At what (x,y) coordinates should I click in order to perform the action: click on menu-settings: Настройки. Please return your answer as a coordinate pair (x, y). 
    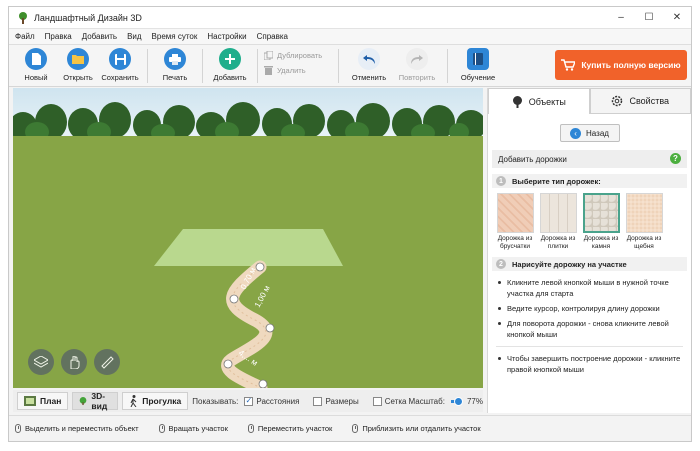
    Looking at the image, I should click on (226, 36).